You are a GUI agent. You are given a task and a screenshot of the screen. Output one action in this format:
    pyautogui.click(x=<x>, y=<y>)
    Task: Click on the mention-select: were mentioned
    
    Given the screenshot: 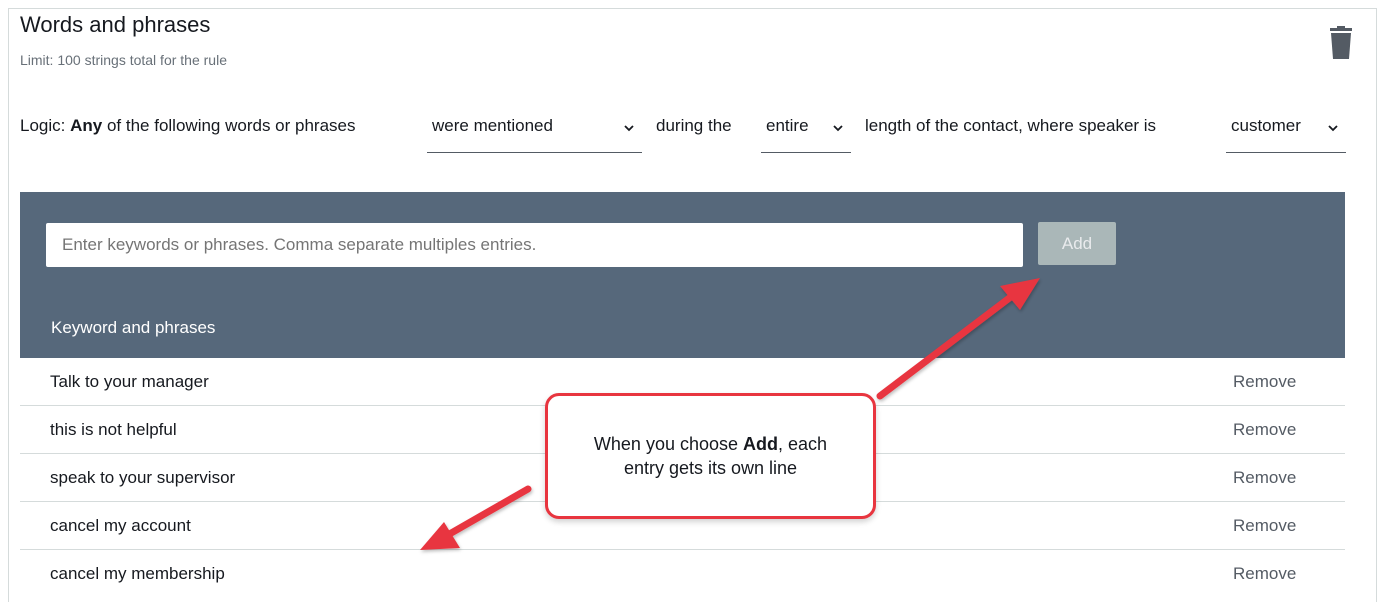 What is the action you would take?
    pyautogui.click(x=534, y=131)
    